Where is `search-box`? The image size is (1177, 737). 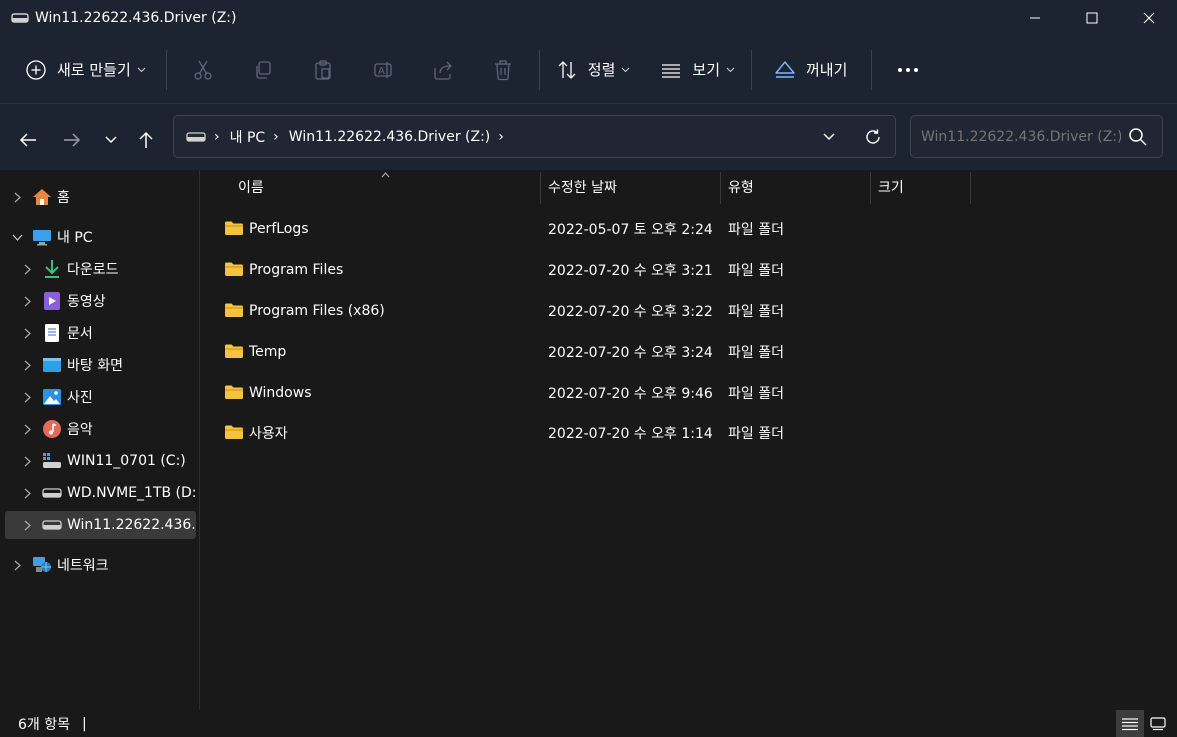
search-box is located at coordinates (1036, 136).